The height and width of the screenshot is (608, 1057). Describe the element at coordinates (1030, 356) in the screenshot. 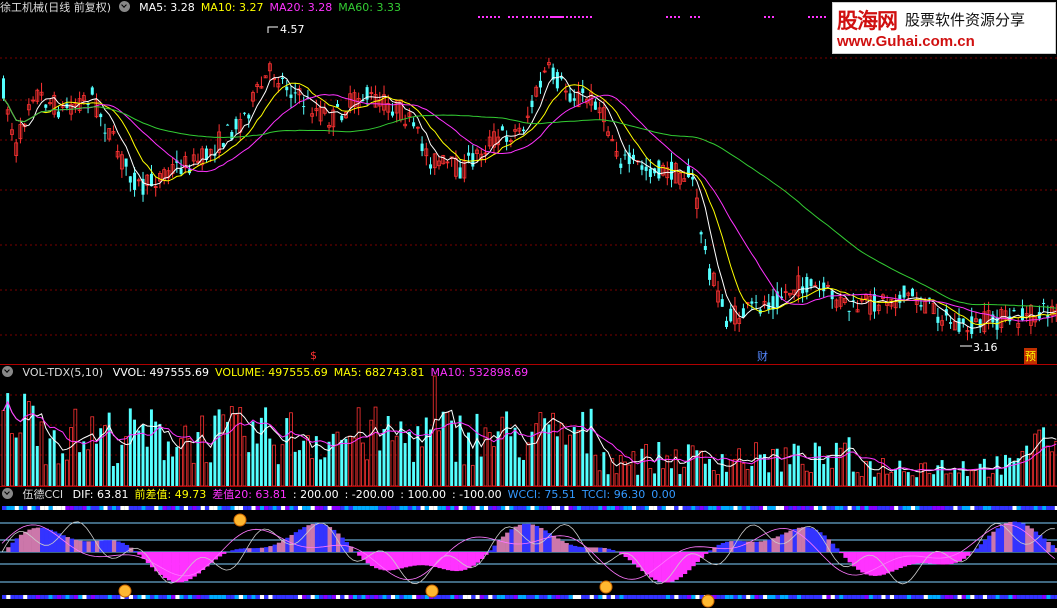

I see `forecast-marker: 预` at that location.